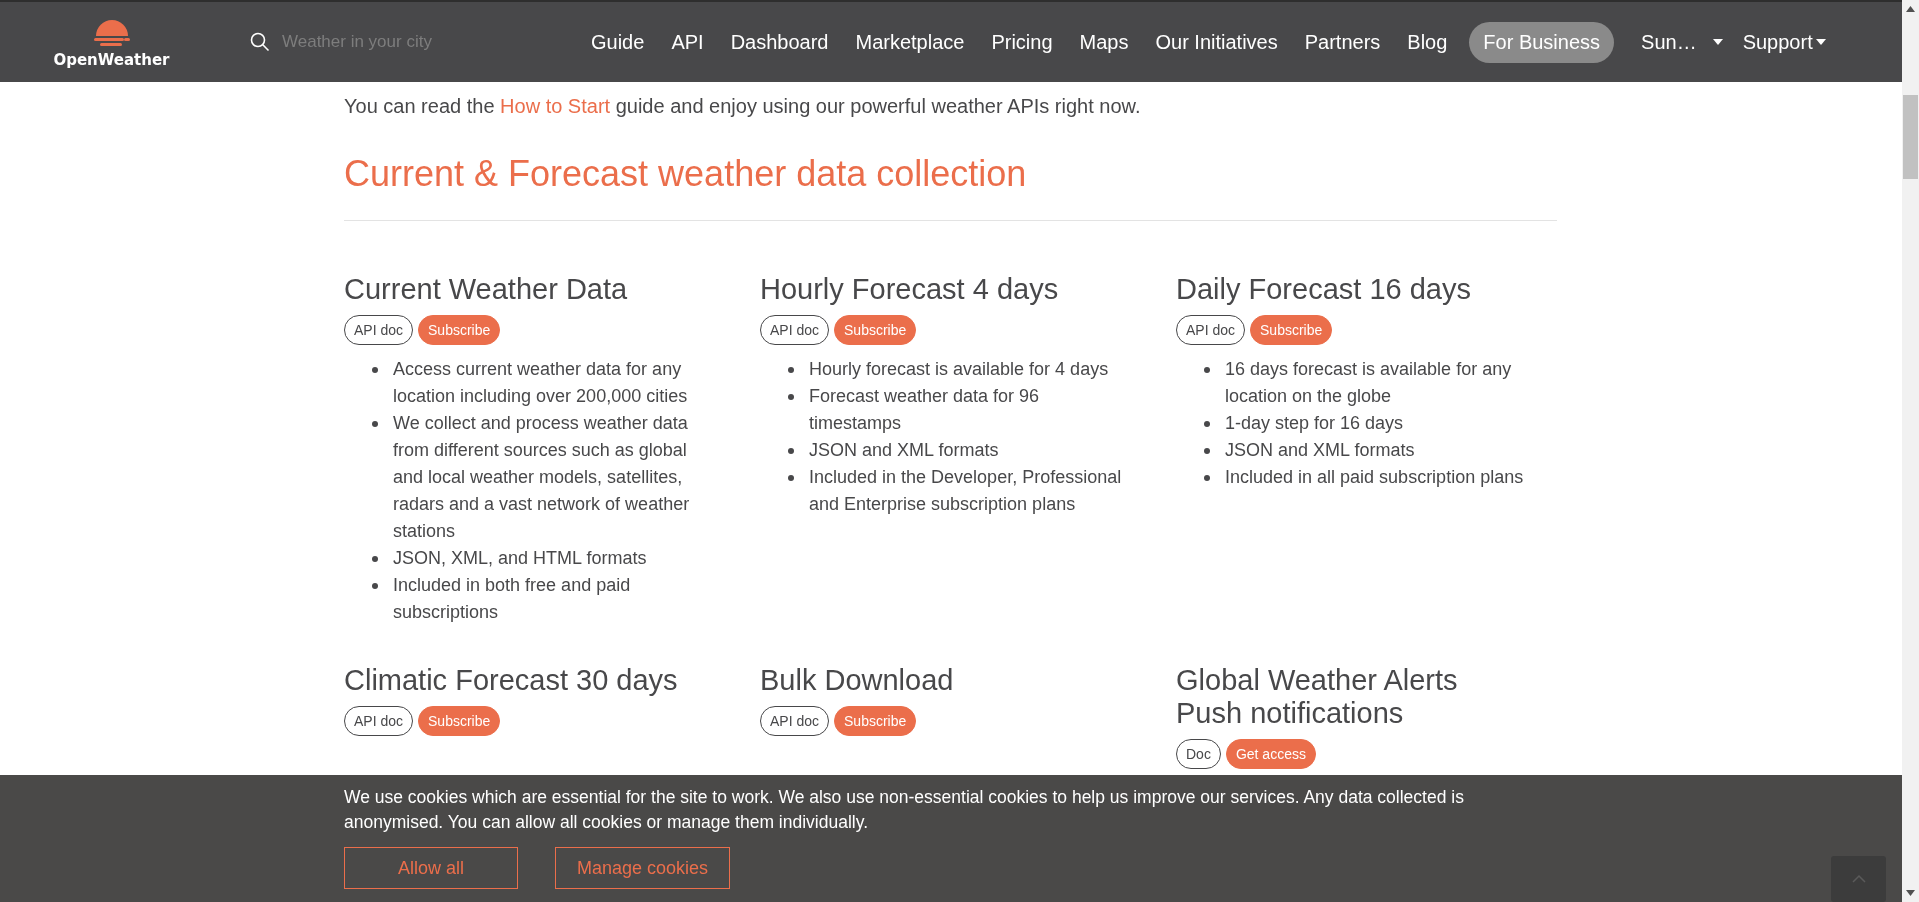 This screenshot has width=1919, height=902. I want to click on scroll-down-icon, so click(1910, 893).